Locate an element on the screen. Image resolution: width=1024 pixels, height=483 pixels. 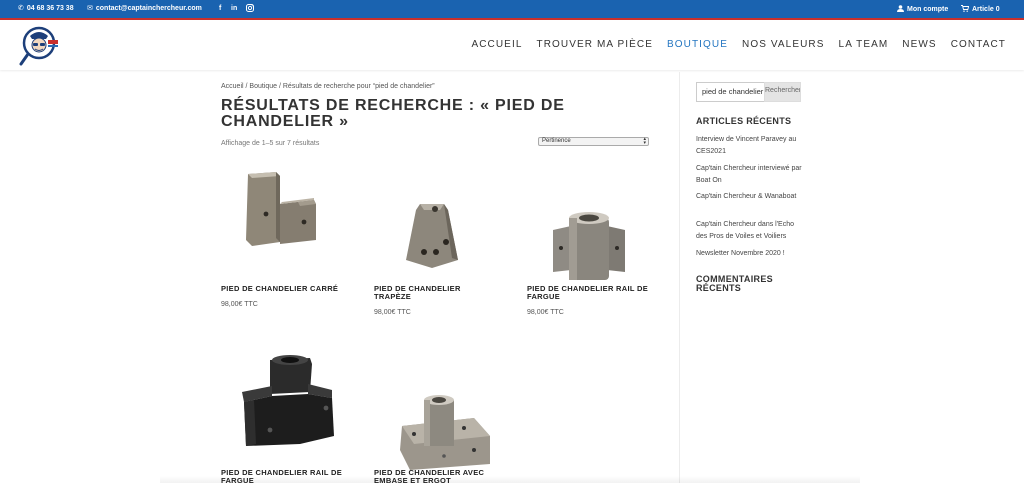
sidebar-divider is located at coordinates (679, 277).